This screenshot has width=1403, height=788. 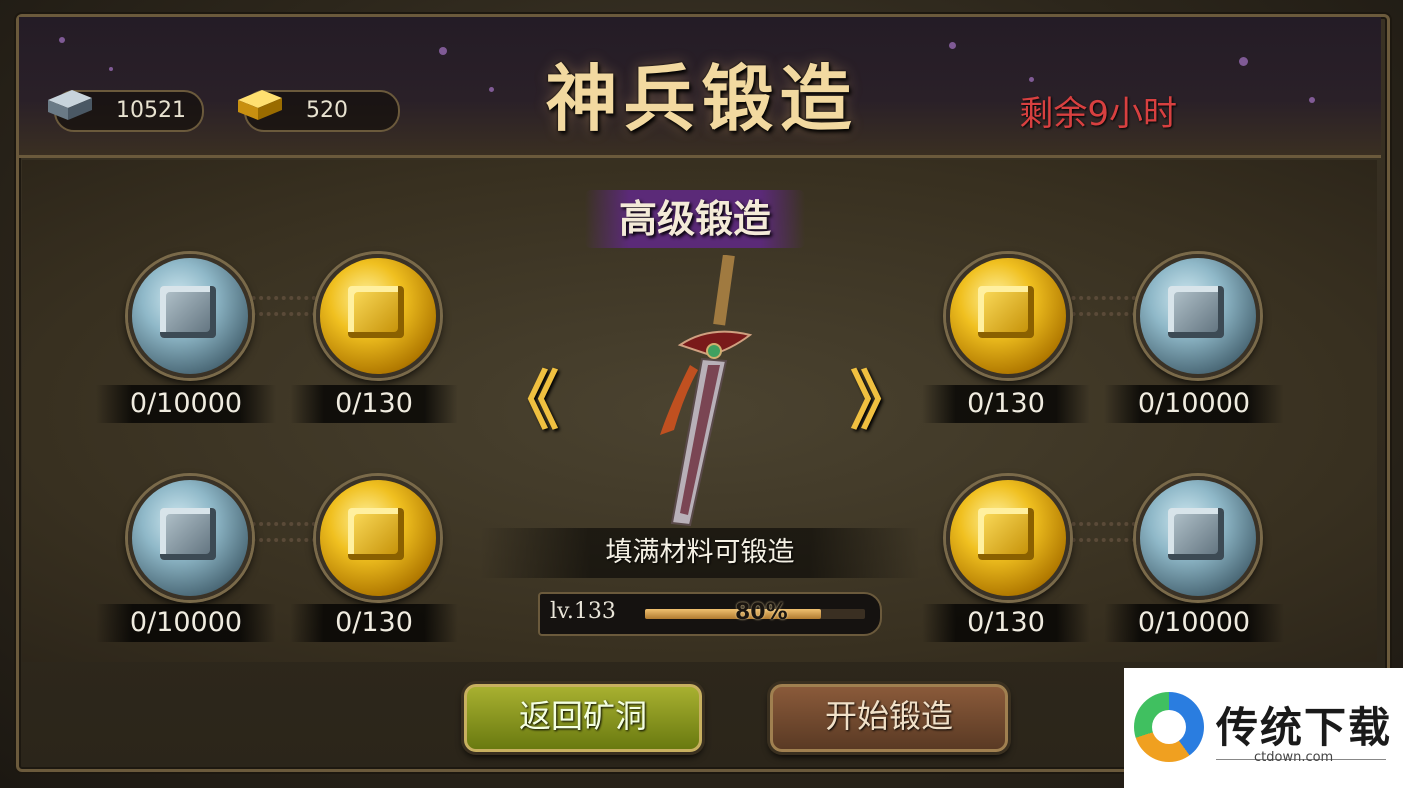 I want to click on remaining-time: 剩余9小时, so click(x=1098, y=114).